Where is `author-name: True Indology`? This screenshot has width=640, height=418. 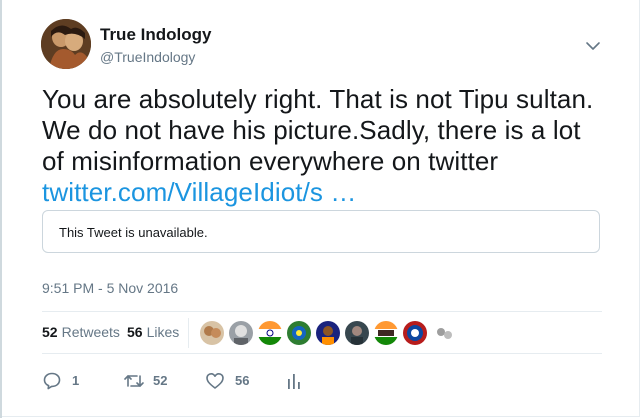
author-name: True Indology is located at coordinates (155, 35).